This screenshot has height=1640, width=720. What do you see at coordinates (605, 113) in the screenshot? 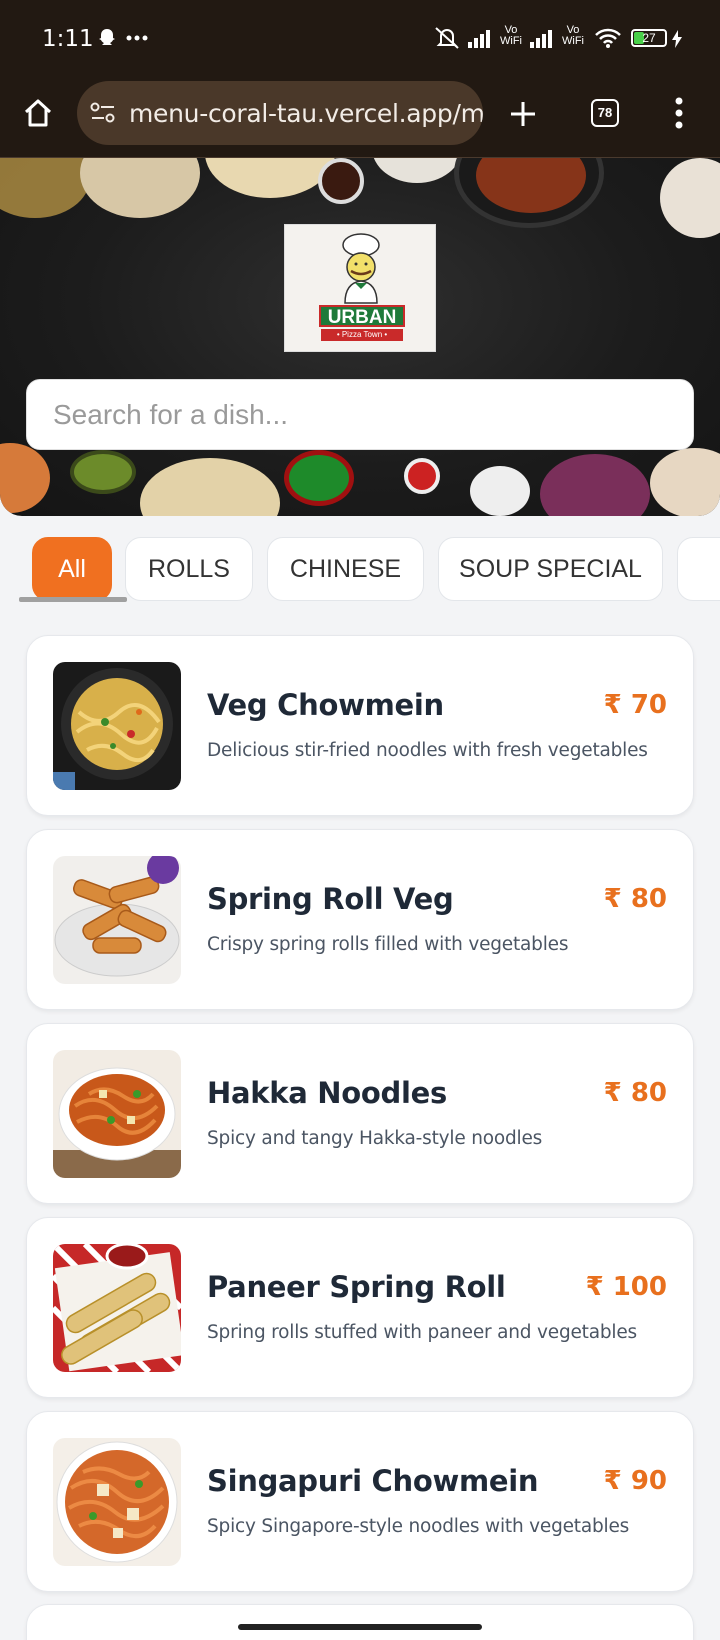
I see `tab-switcher-button: 78` at bounding box center [605, 113].